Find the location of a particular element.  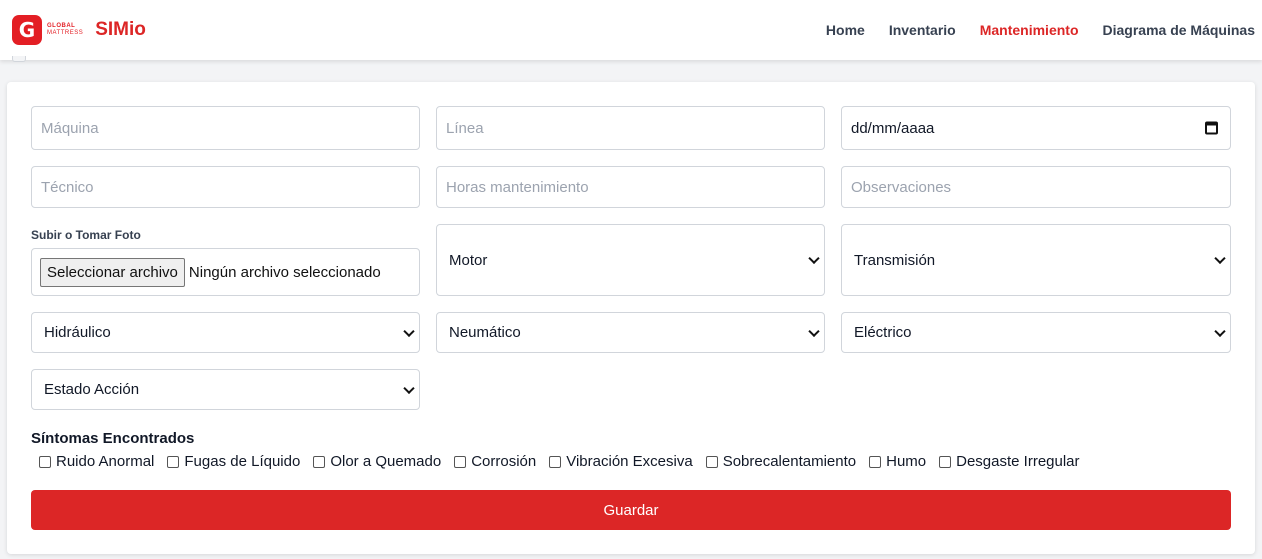

symptoms-title: Síntomas Encontrados is located at coordinates (113, 438).